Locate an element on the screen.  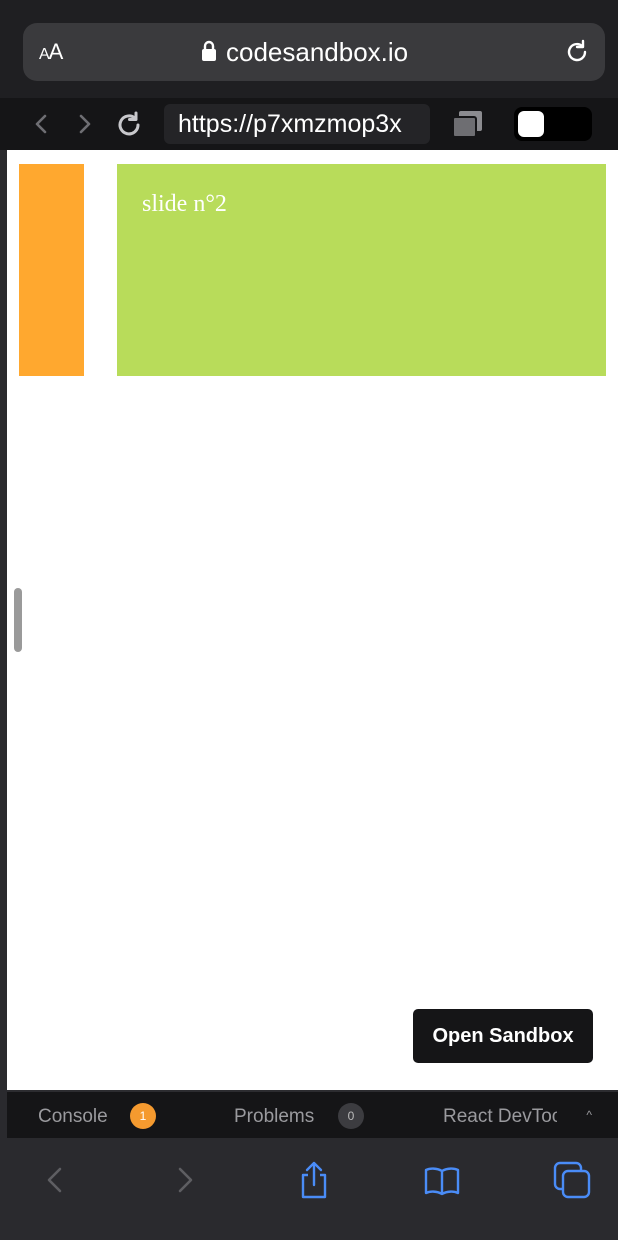
tab-problems: Problems is located at coordinates (274, 1117).